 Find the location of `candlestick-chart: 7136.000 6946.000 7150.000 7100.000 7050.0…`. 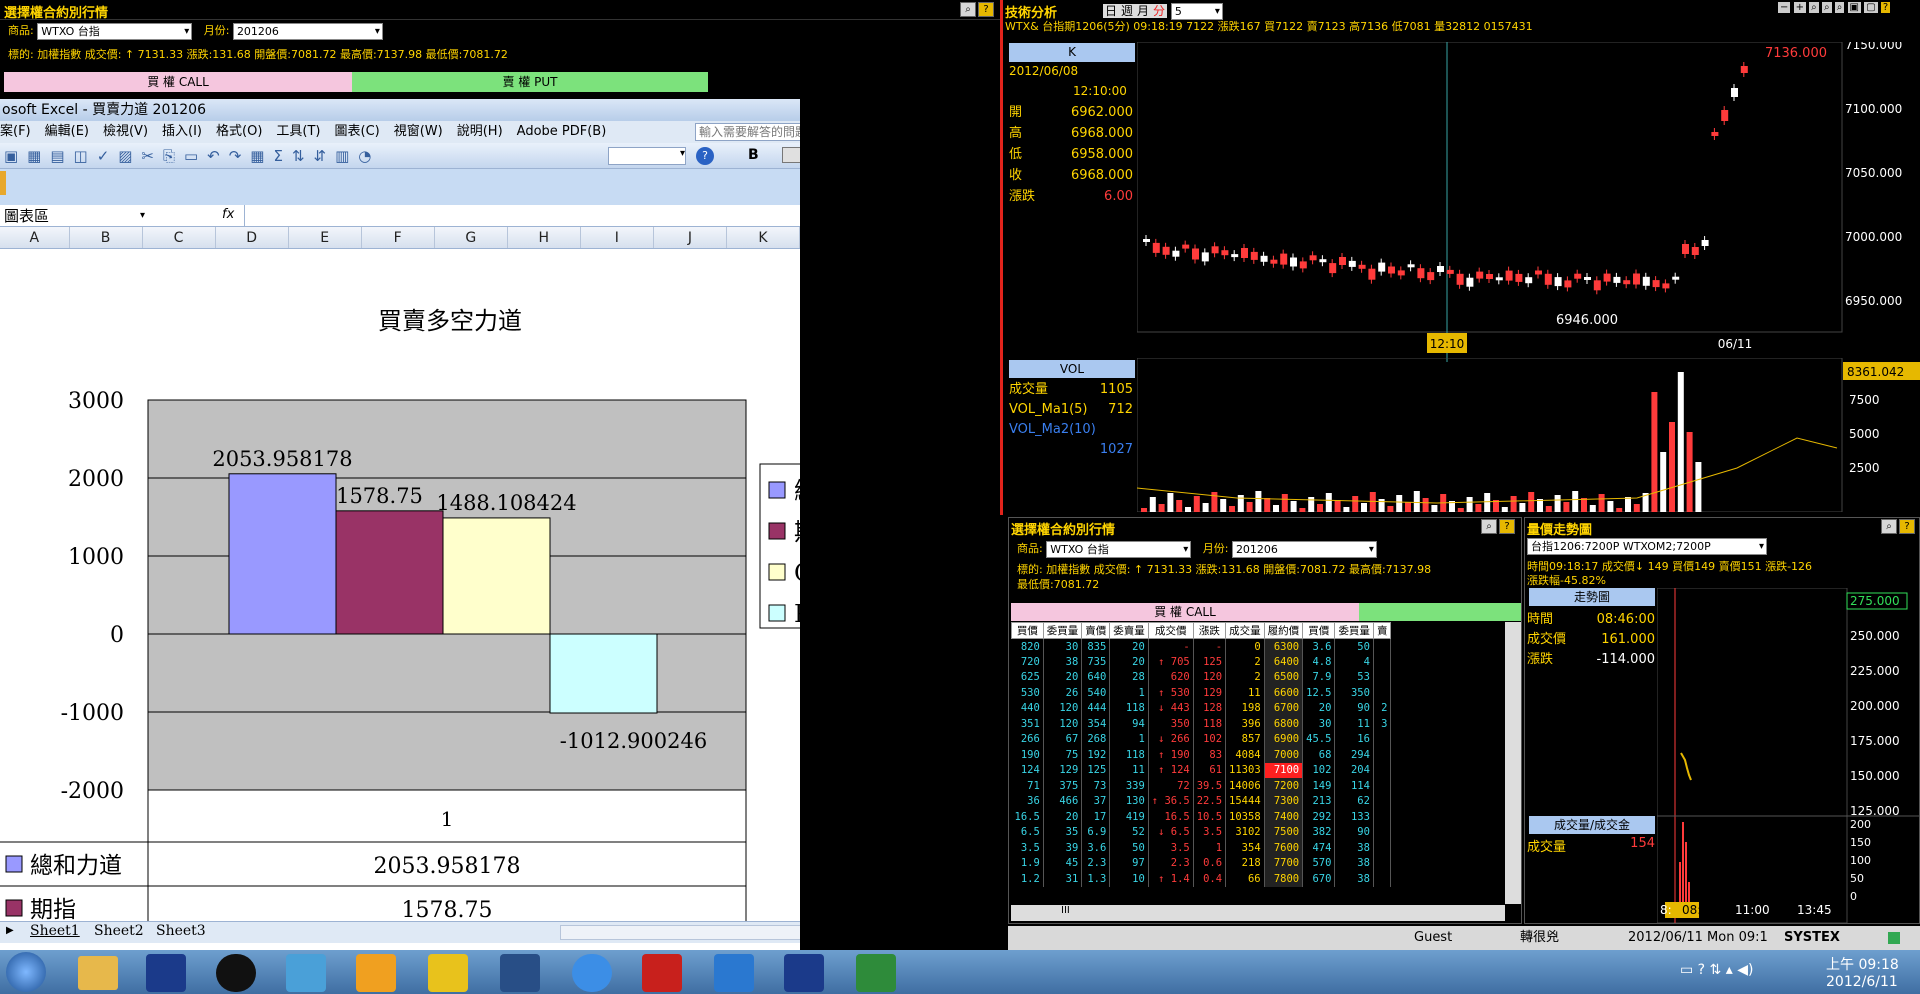

candlestick-chart: 7136.000 6946.000 7150.000 7100.000 7050.0… is located at coordinates (1528, 202).